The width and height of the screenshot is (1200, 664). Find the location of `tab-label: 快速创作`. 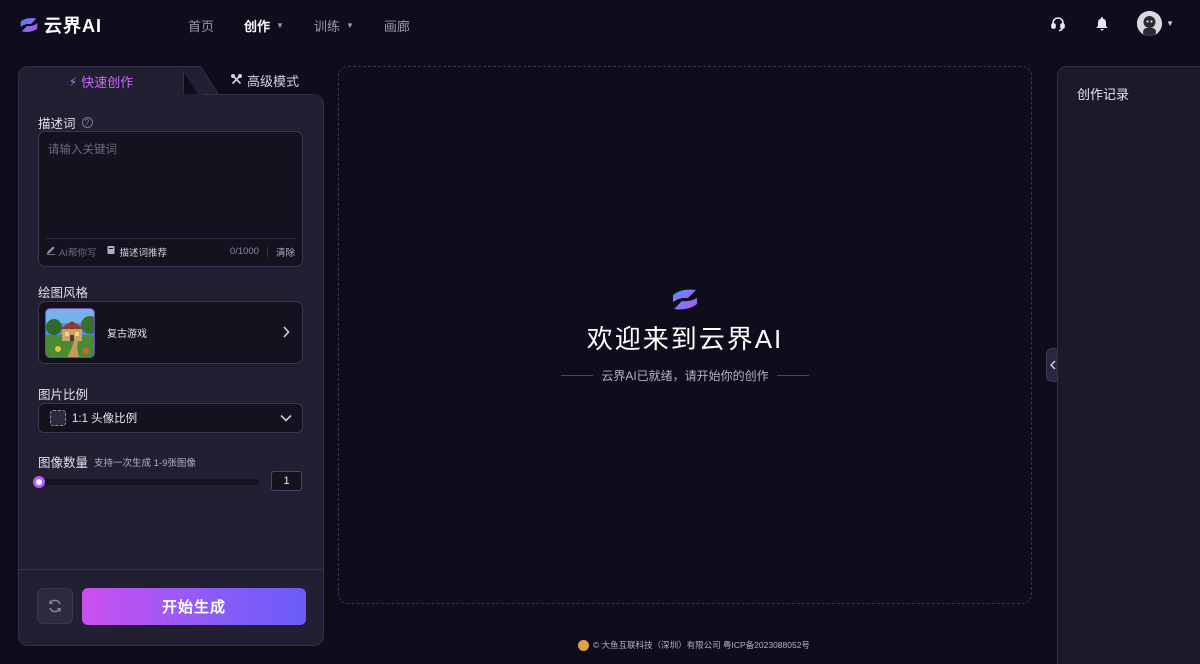

tab-label: 快速创作 is located at coordinates (107, 82).